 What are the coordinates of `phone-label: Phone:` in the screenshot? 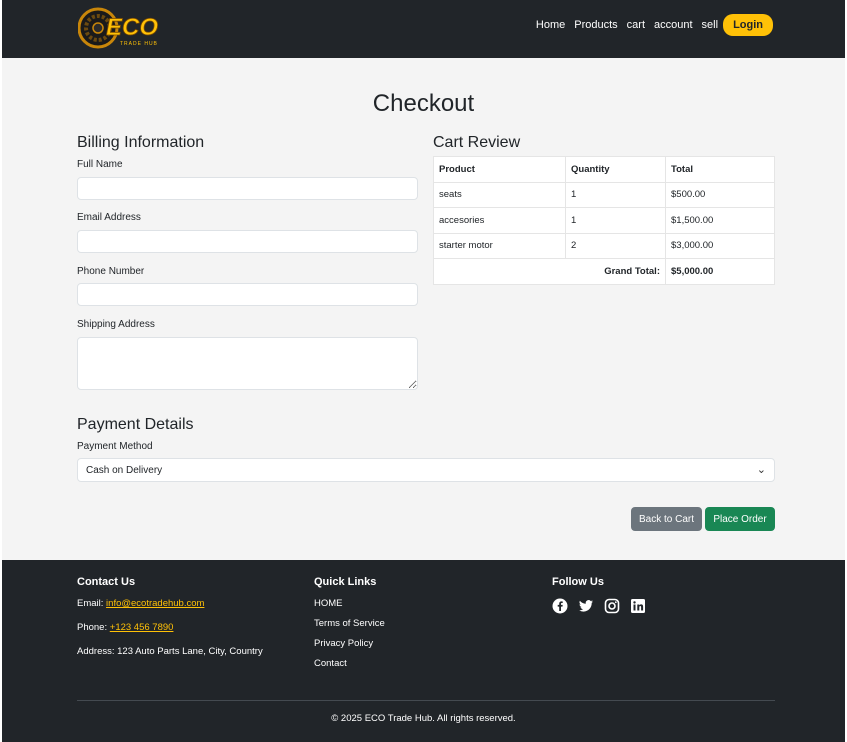 It's located at (92, 627).